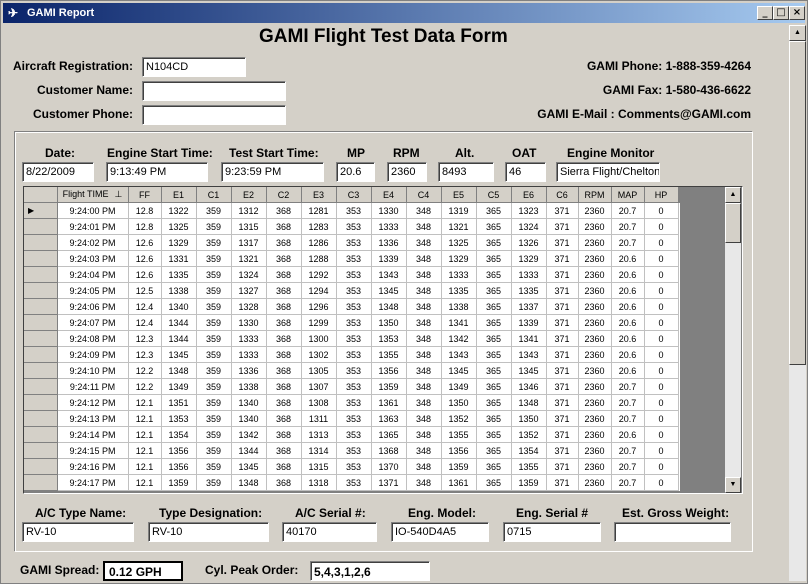  I want to click on table-cell: 1324, so click(529, 226).